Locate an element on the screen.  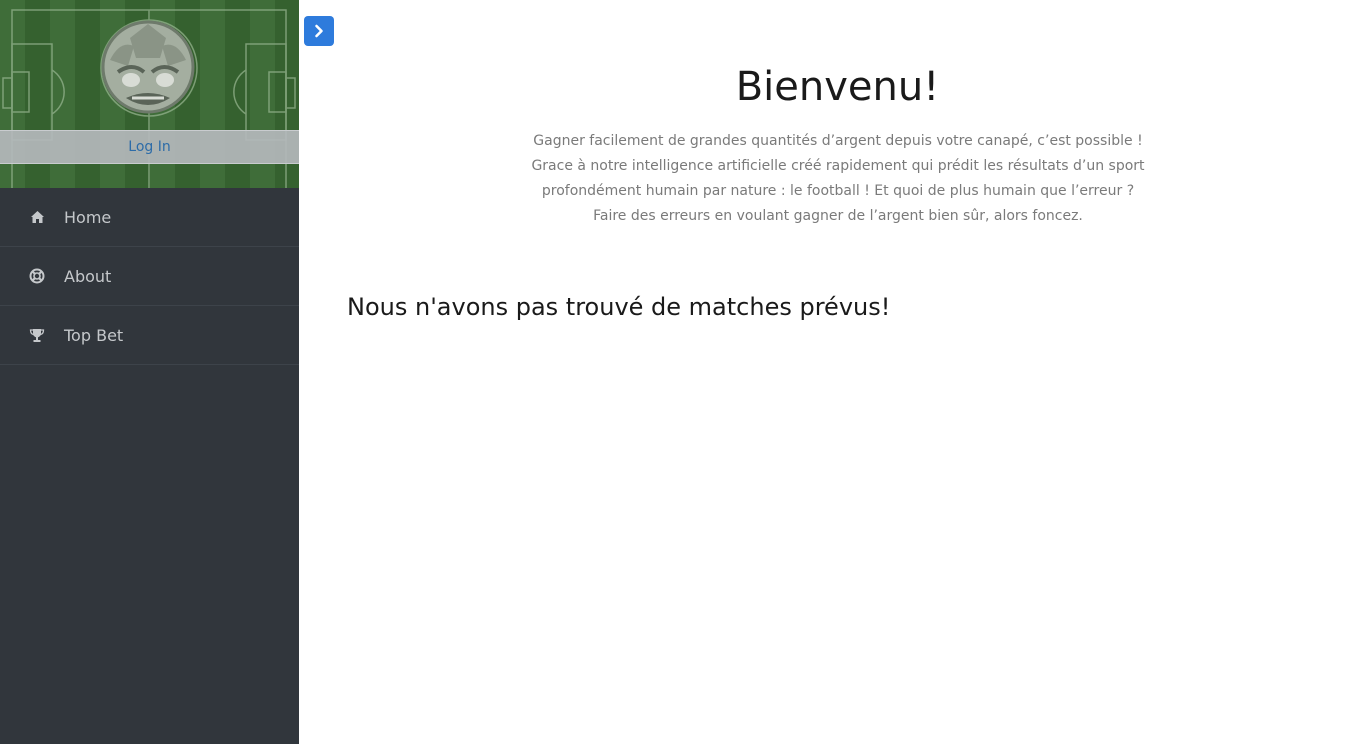
sidebar-item-label: Home is located at coordinates (88, 217).